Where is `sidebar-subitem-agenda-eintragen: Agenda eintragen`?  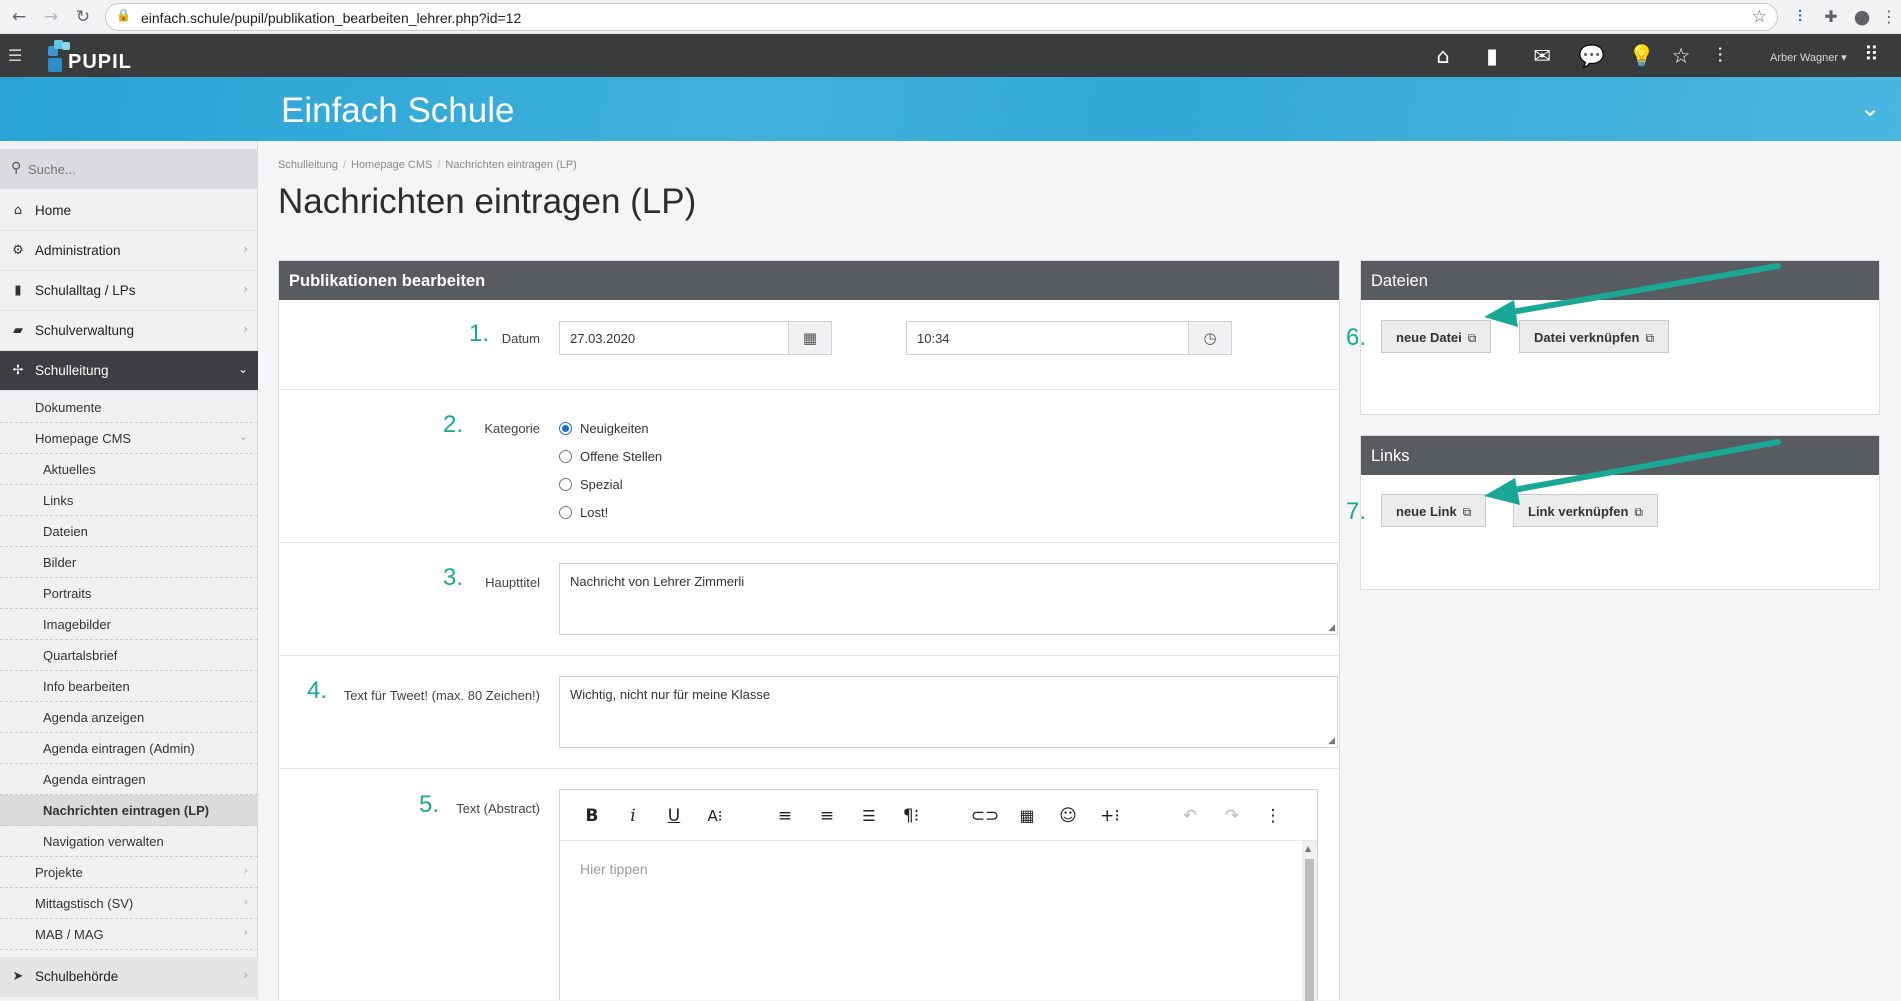 sidebar-subitem-agenda-eintragen: Agenda eintragen is located at coordinates (129, 779).